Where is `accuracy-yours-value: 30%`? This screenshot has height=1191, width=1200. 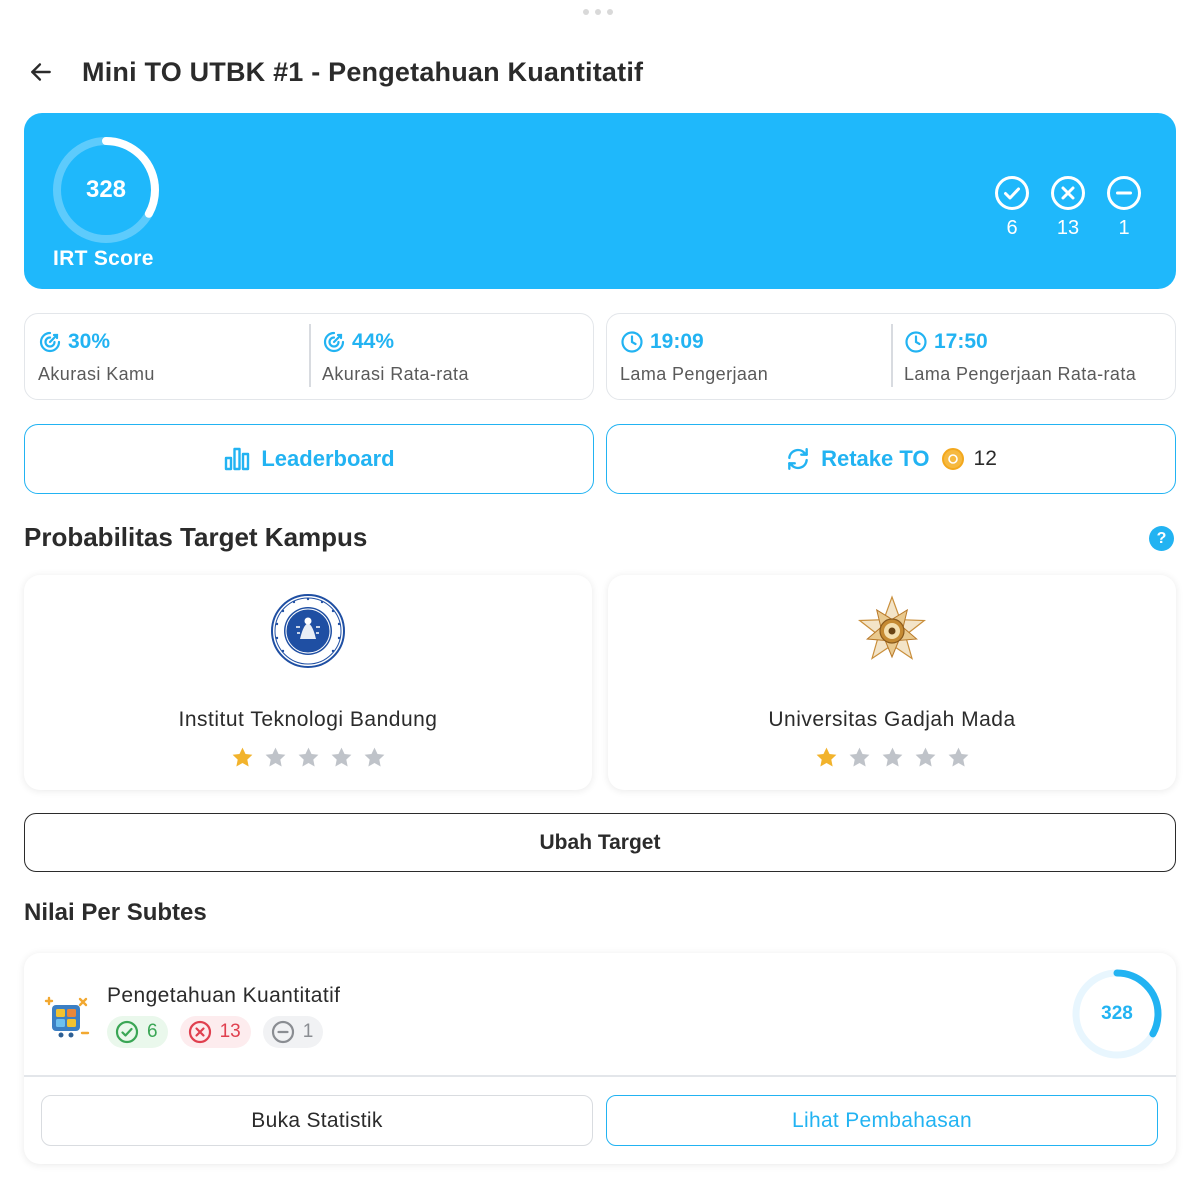
accuracy-yours-value: 30% is located at coordinates (89, 341).